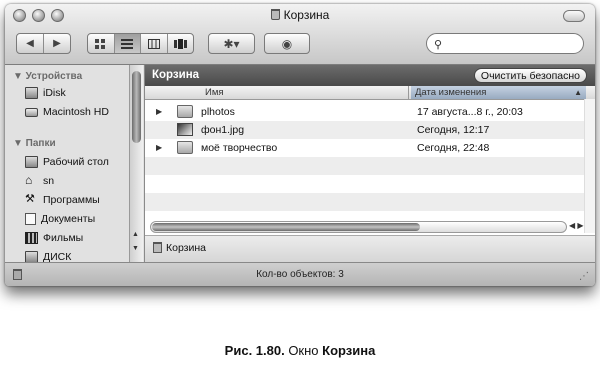 This screenshot has width=600, height=380. I want to click on file-date: Сегодня, 12:17, so click(453, 130).